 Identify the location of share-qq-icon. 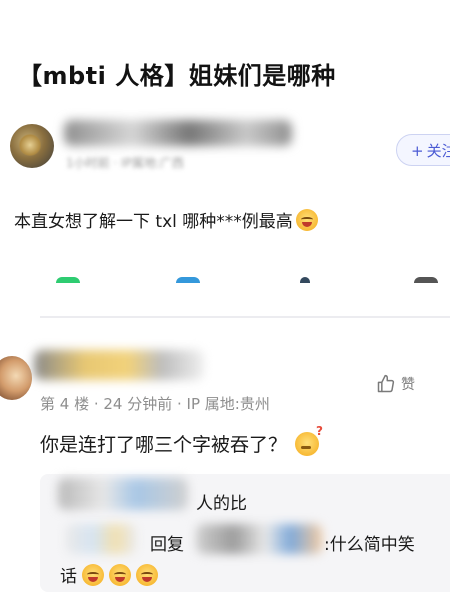
(188, 280).